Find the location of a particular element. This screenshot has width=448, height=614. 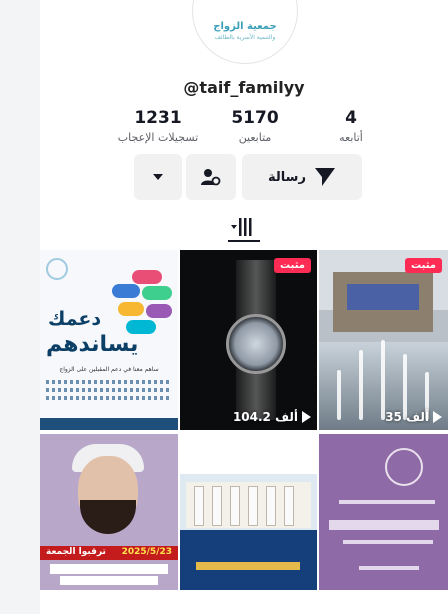

following-label: أتابعه is located at coordinates (351, 137).